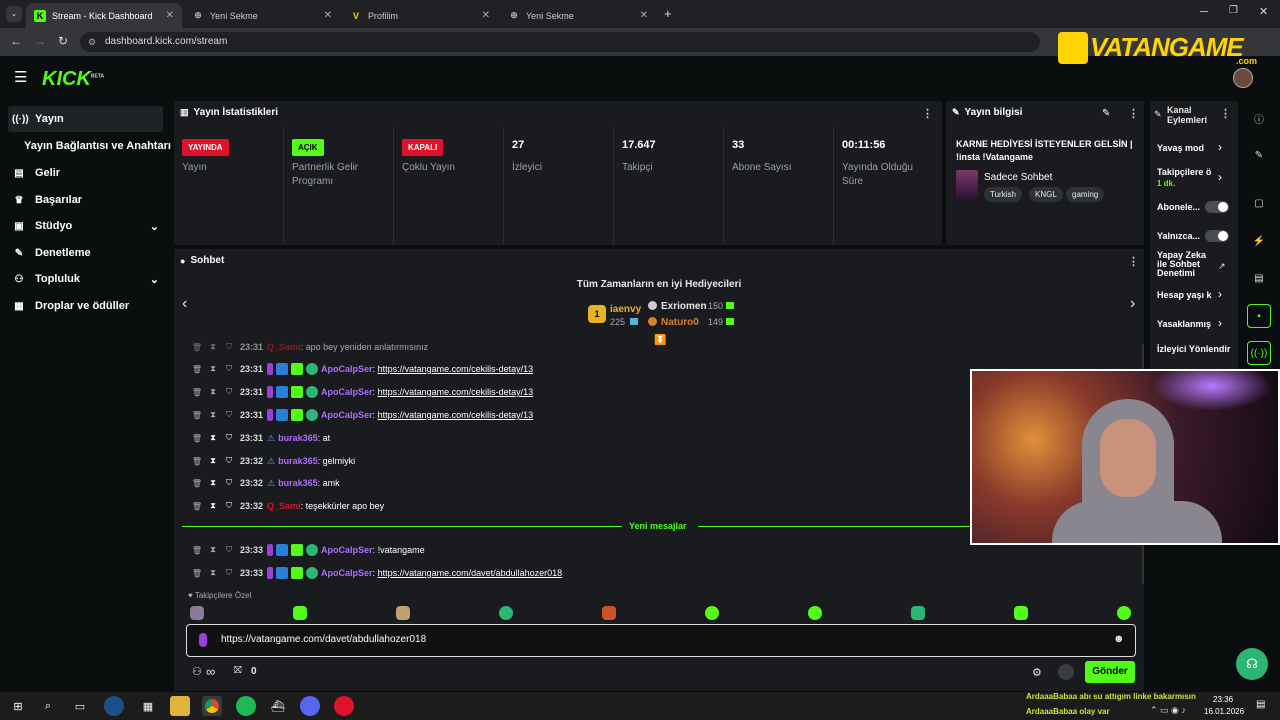 Image resolution: width=1280 pixels, height=720 pixels. Describe the element at coordinates (262, 15) in the screenshot. I see `browser-tab-new-1: ⊕ Yeni Sekme ✕` at that location.